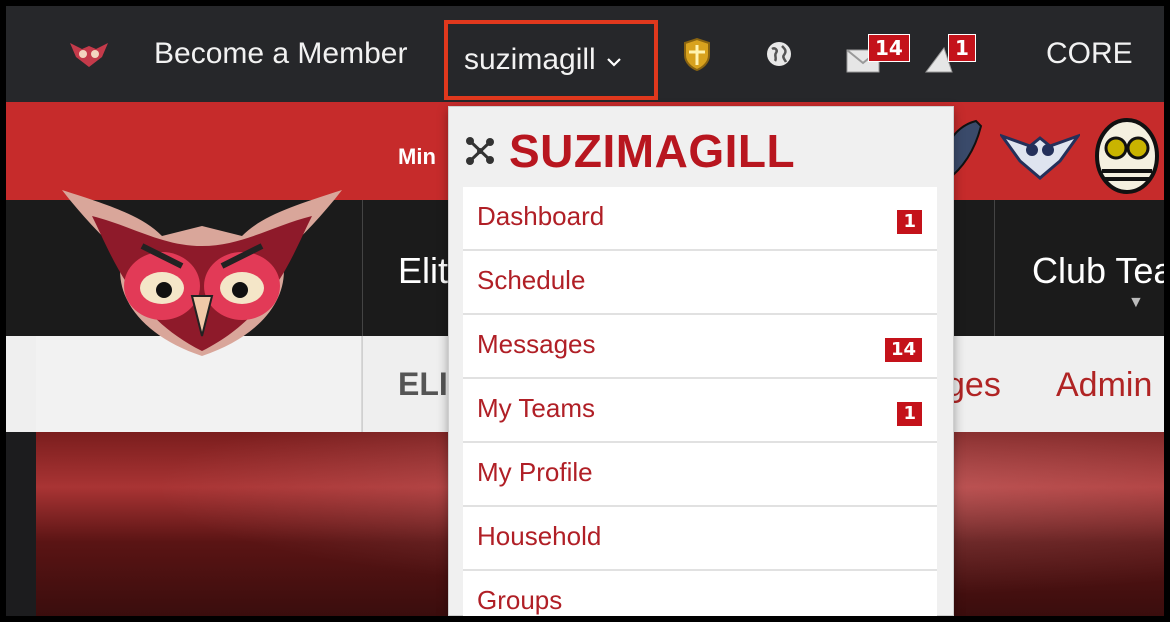 This screenshot has width=1170, height=622. I want to click on dropdown-header: SUZIMAGILL, so click(630, 151).